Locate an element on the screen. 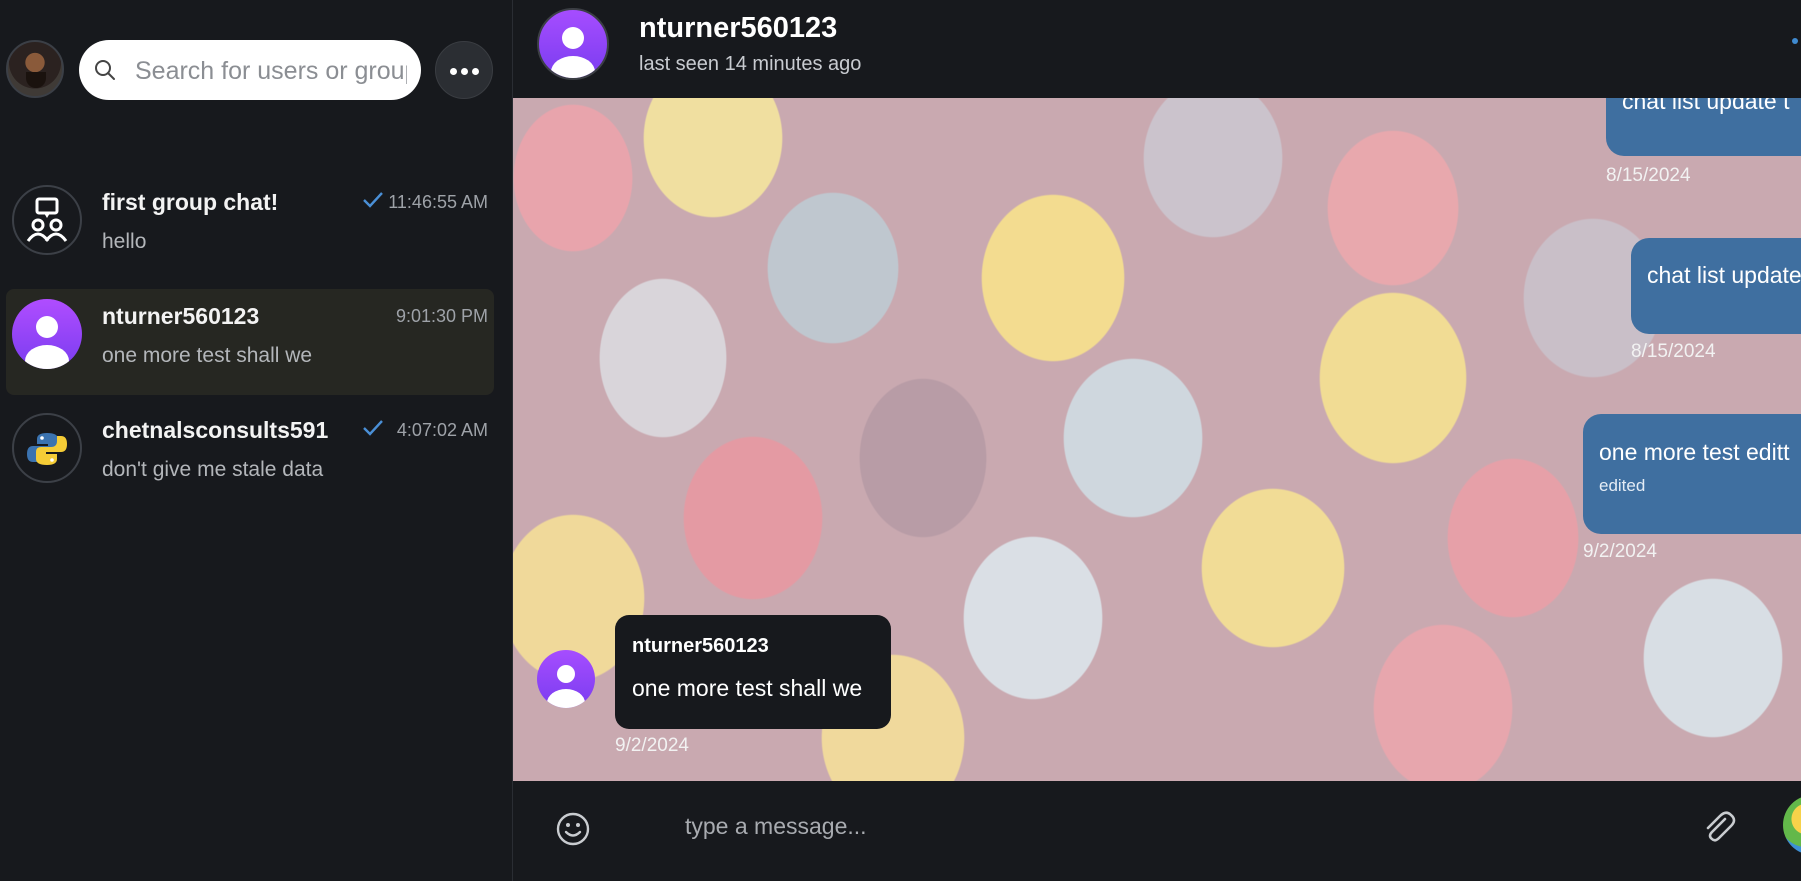 The image size is (1801, 881). search-input is located at coordinates (271, 71).